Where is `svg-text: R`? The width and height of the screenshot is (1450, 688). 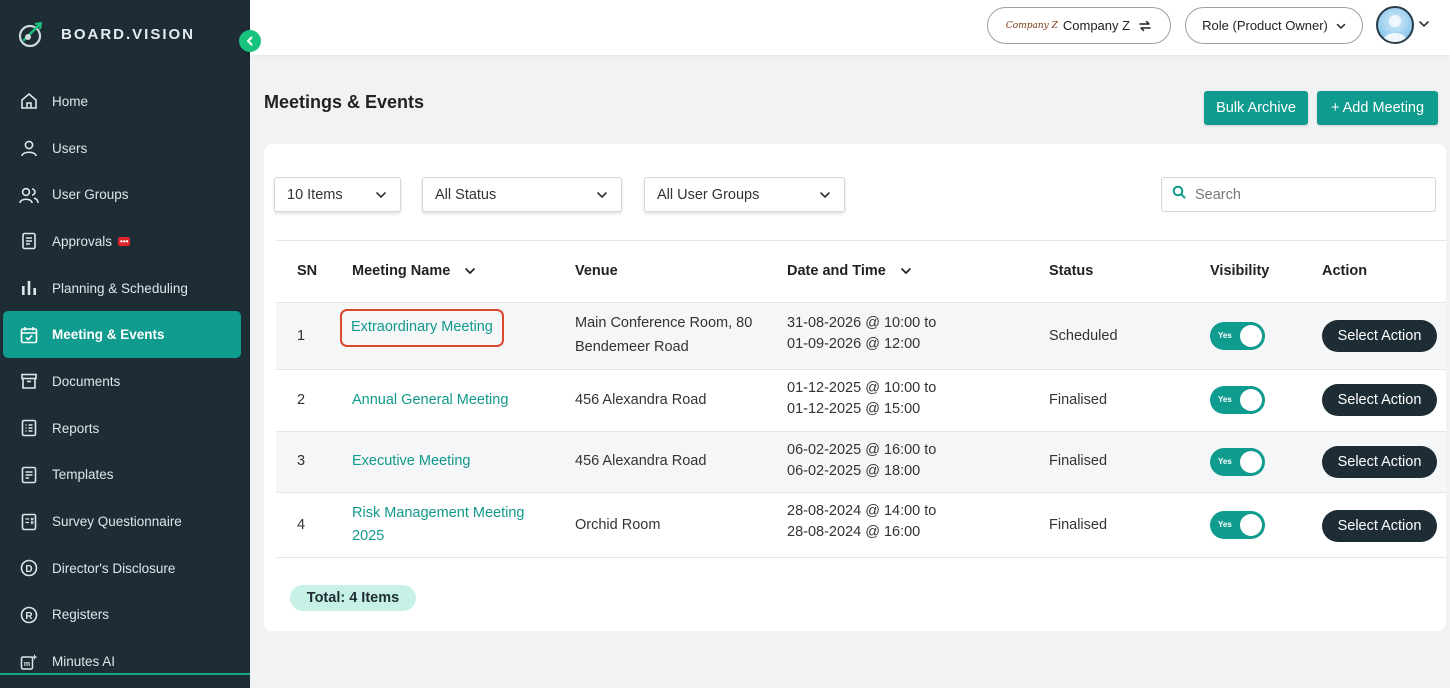 svg-text: R is located at coordinates (29, 616).